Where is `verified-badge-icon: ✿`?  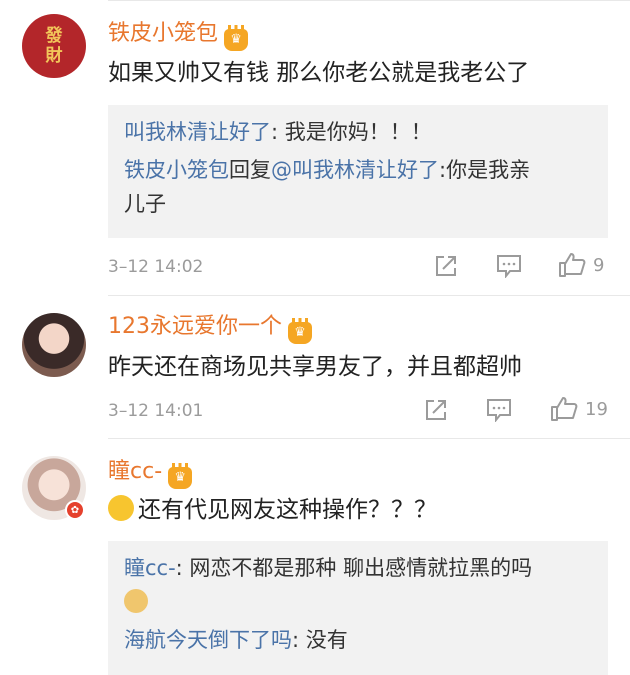
verified-badge-icon: ✿ is located at coordinates (75, 510).